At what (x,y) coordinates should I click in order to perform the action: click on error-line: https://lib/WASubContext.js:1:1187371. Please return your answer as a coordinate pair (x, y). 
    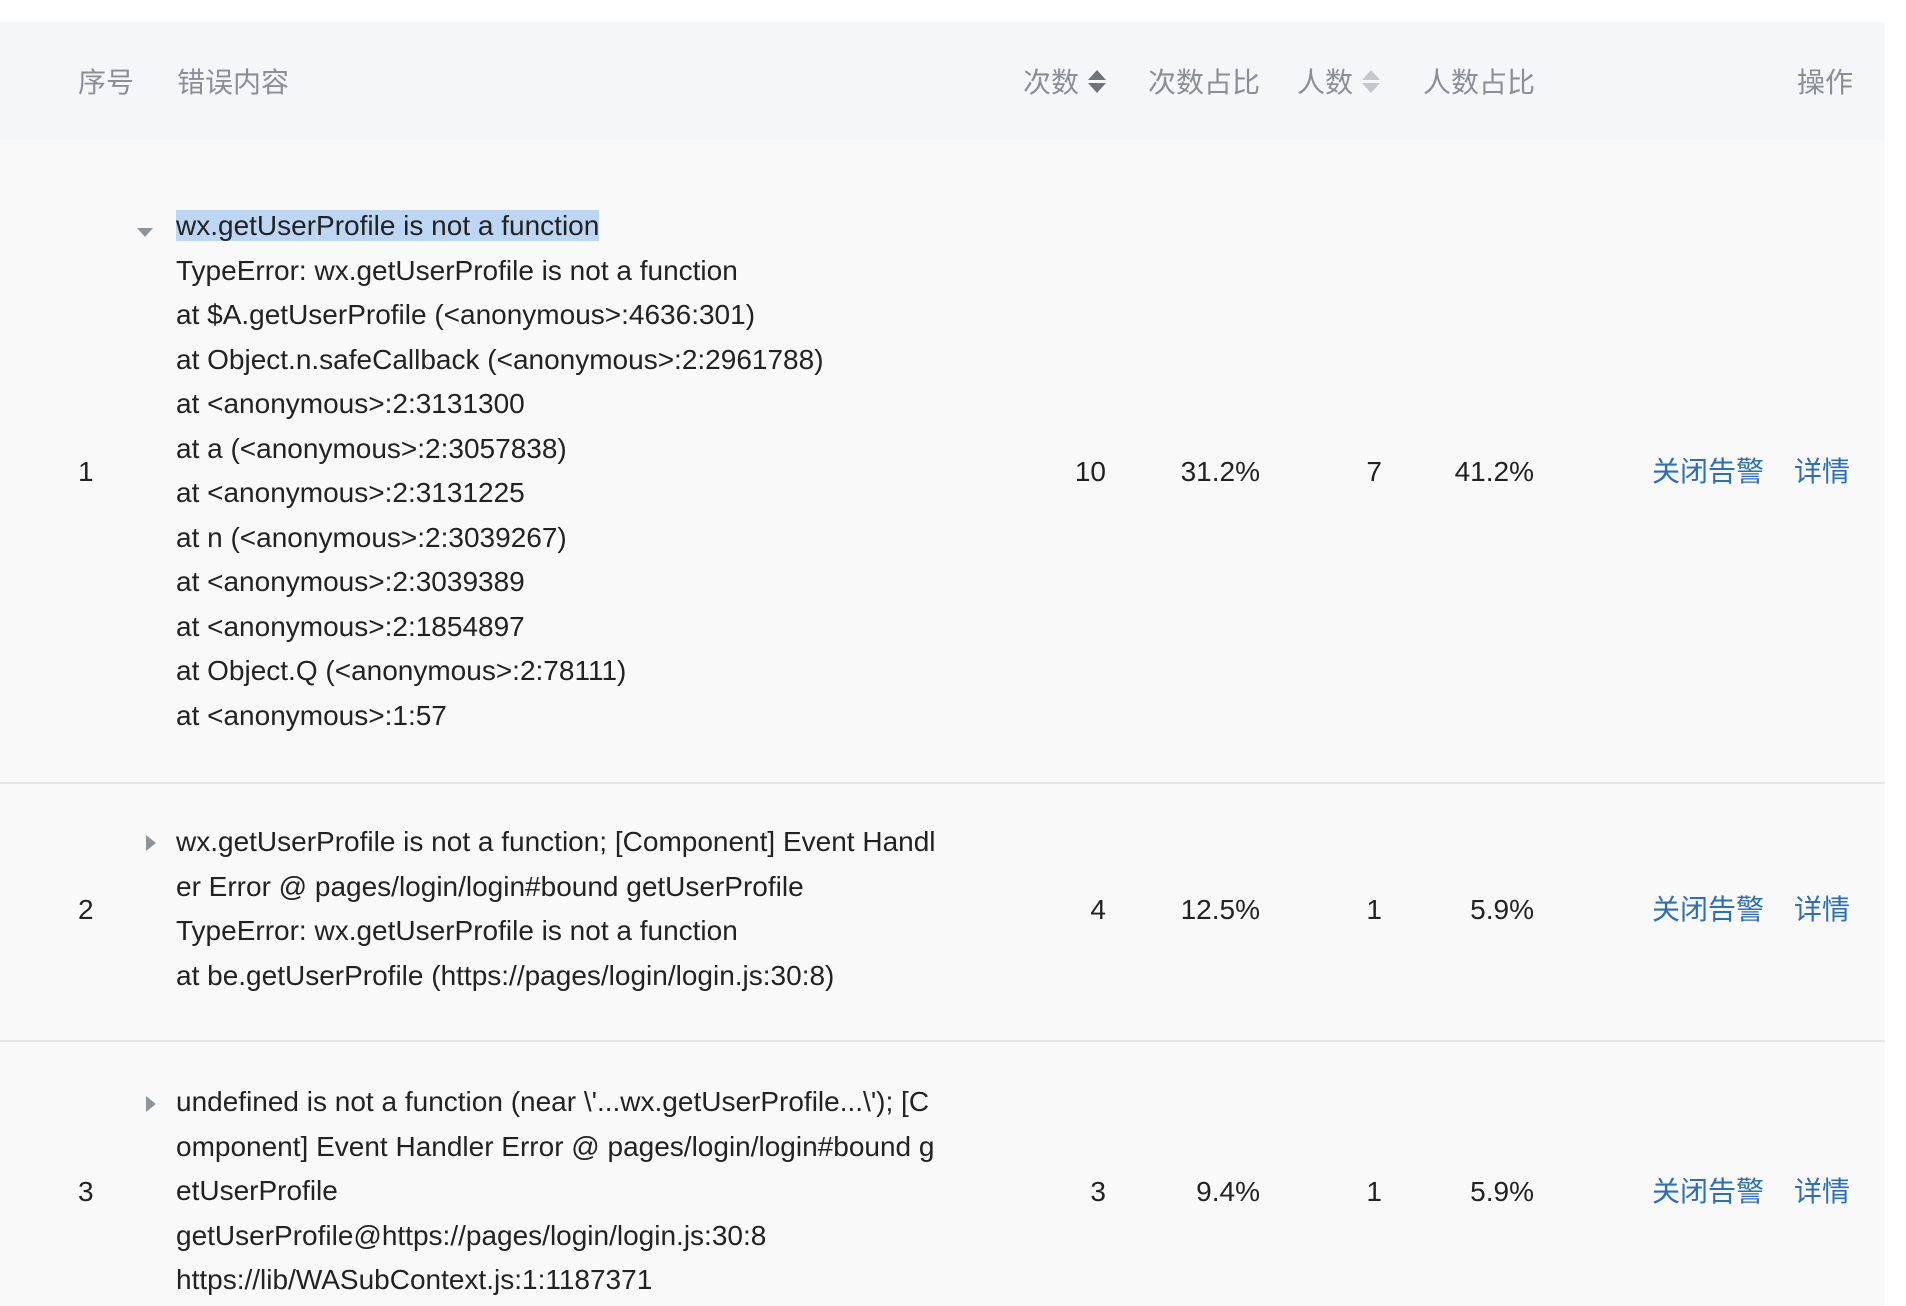
    Looking at the image, I should click on (414, 1279).